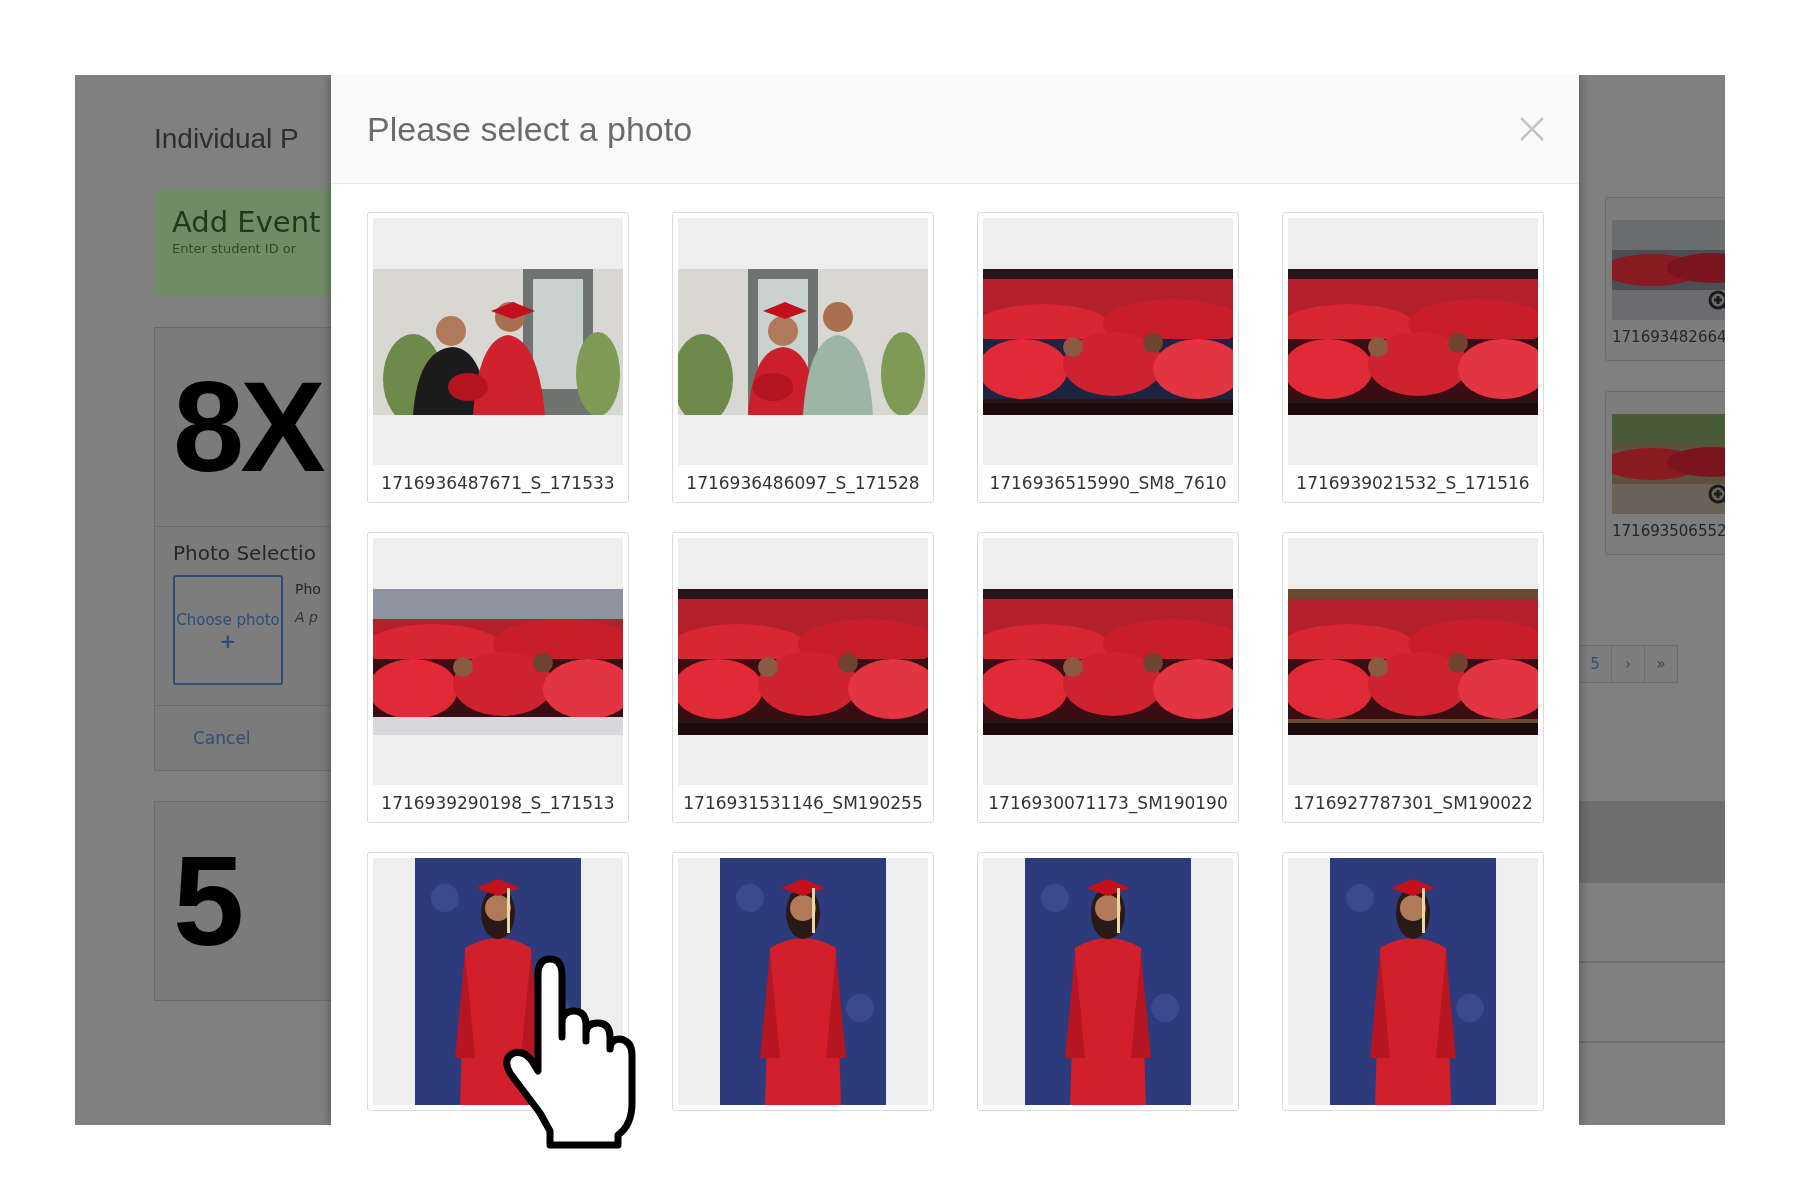 Image resolution: width=1800 pixels, height=1200 pixels. I want to click on photo-caption: 1716939290198_S_171513, so click(498, 804).